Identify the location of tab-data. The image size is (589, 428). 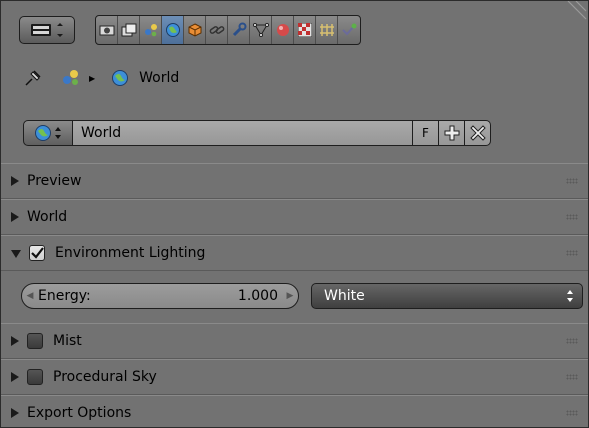
(261, 30).